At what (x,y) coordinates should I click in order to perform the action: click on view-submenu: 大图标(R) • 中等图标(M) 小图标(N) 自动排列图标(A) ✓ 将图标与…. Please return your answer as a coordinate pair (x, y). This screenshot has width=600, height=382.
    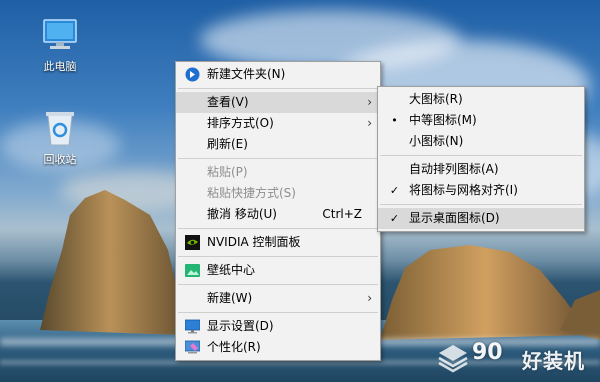
    Looking at the image, I should click on (481, 159).